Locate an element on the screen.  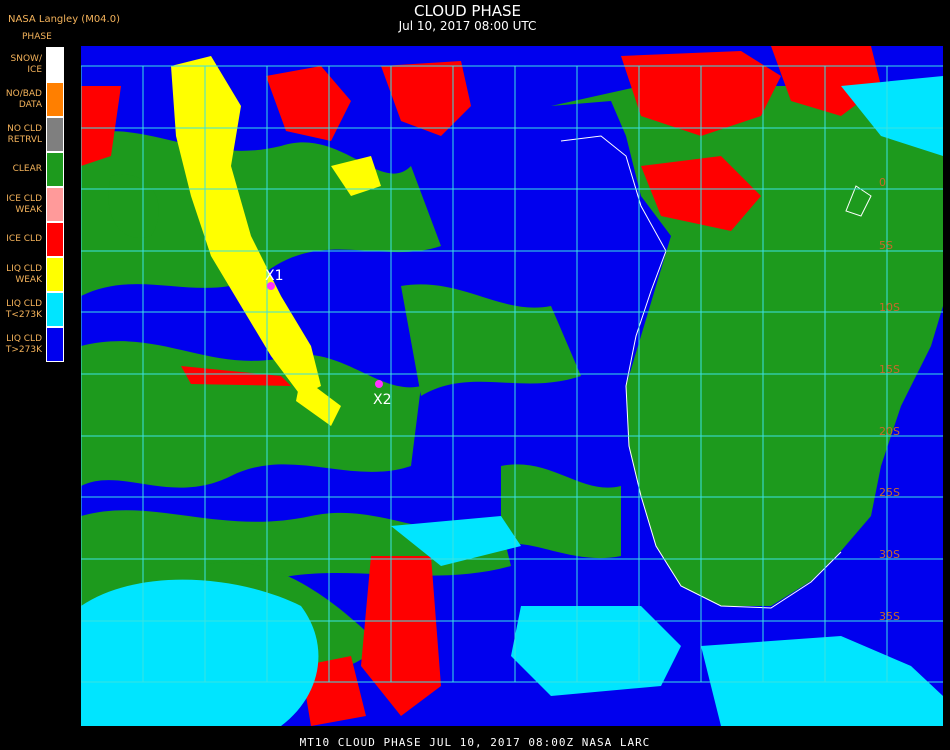
legend-label: LIQ CLD T<273K is located at coordinates (23, 309).